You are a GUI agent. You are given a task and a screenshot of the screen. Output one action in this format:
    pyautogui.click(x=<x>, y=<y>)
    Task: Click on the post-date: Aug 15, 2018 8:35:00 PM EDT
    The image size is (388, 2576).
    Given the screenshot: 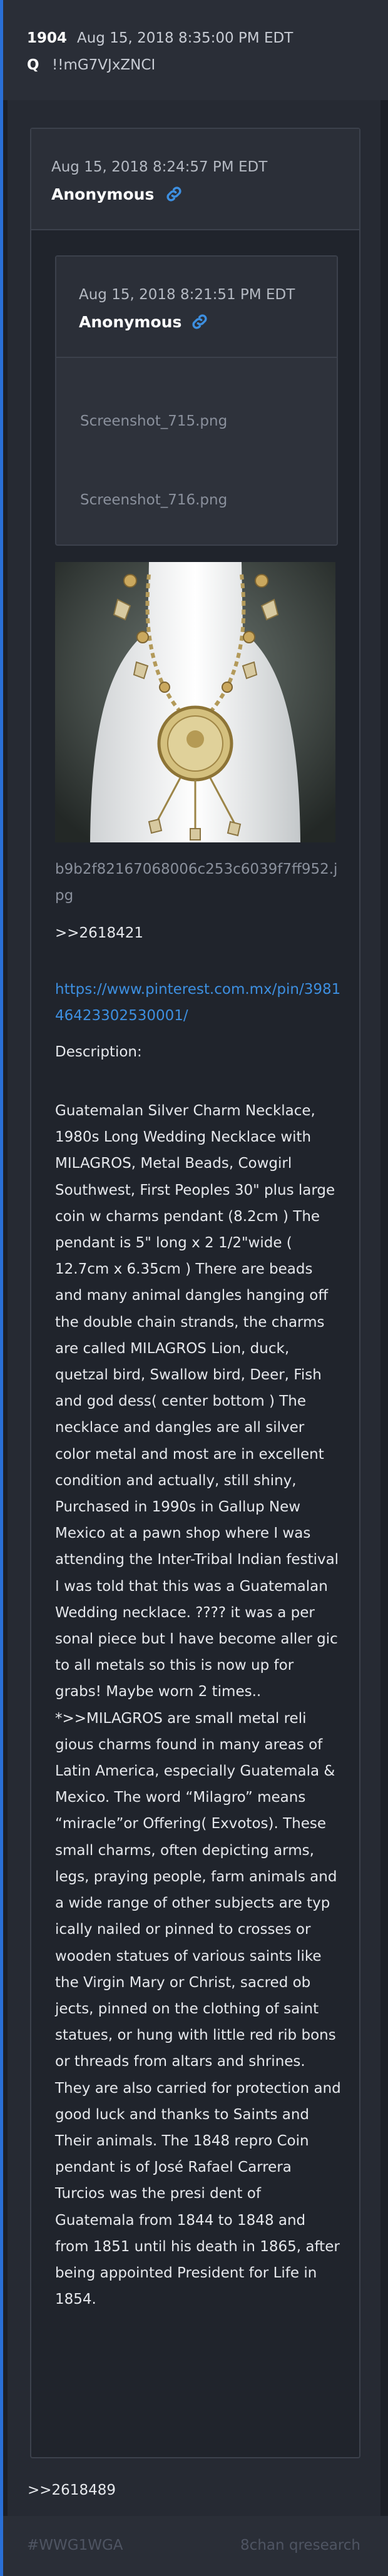 What is the action you would take?
    pyautogui.click(x=186, y=38)
    